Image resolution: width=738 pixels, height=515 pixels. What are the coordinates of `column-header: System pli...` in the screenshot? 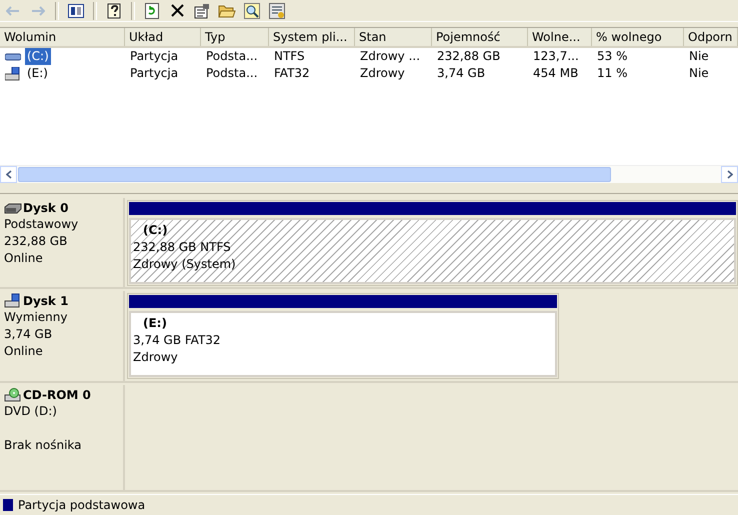 It's located at (312, 37).